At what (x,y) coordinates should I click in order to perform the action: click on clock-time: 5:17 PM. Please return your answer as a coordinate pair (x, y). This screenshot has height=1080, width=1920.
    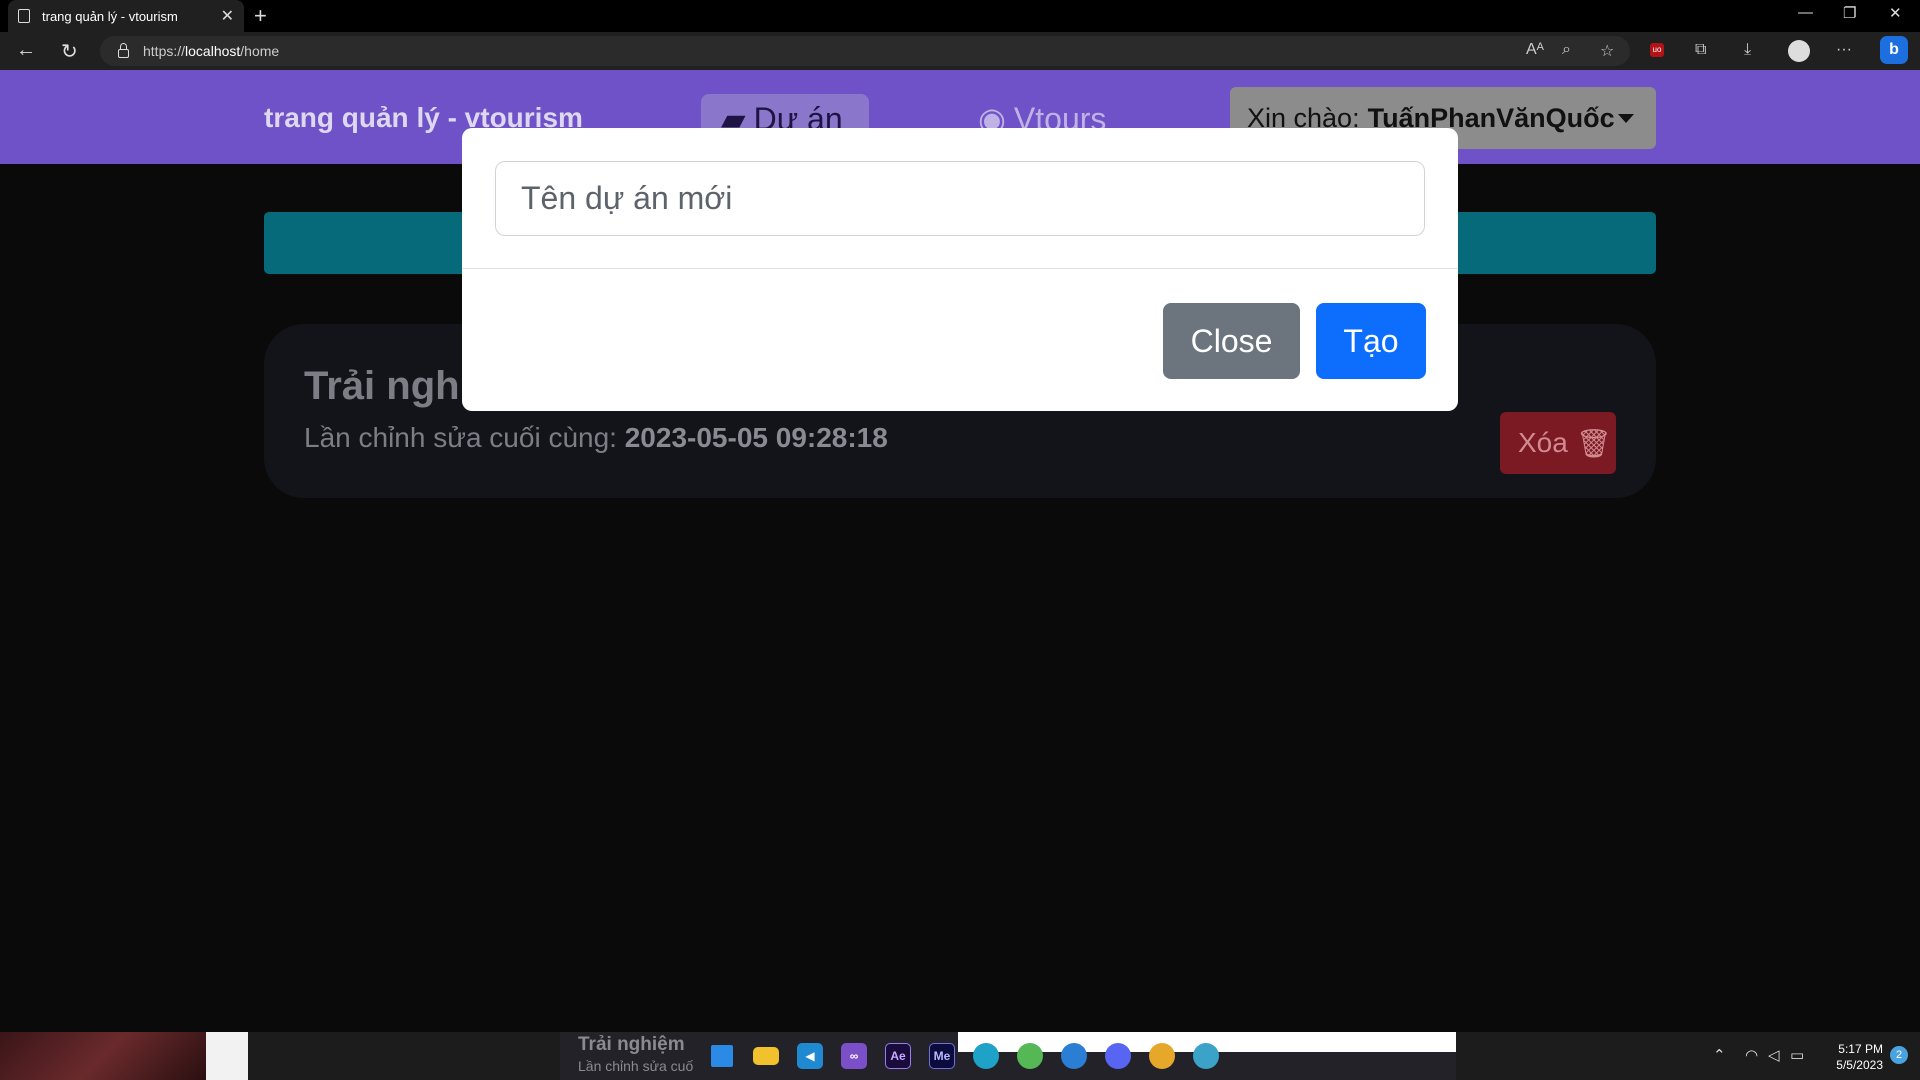
    Looking at the image, I should click on (1860, 1049).